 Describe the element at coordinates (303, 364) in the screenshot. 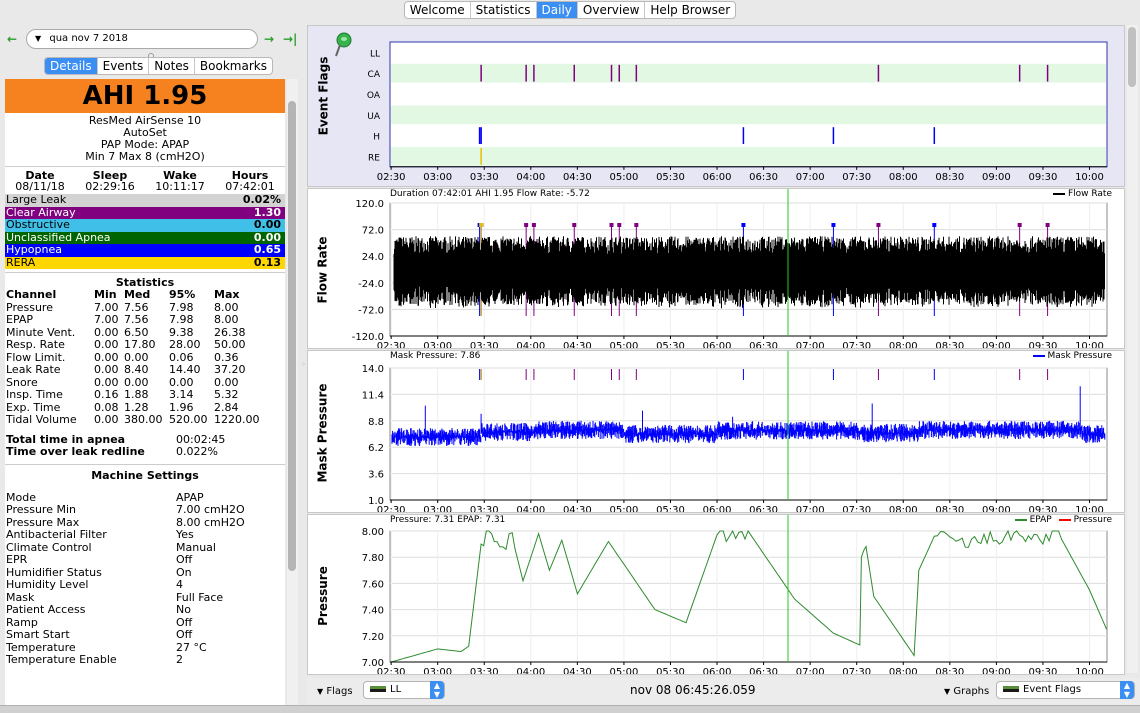

I see `splitter-handle-icon: ◦` at that location.